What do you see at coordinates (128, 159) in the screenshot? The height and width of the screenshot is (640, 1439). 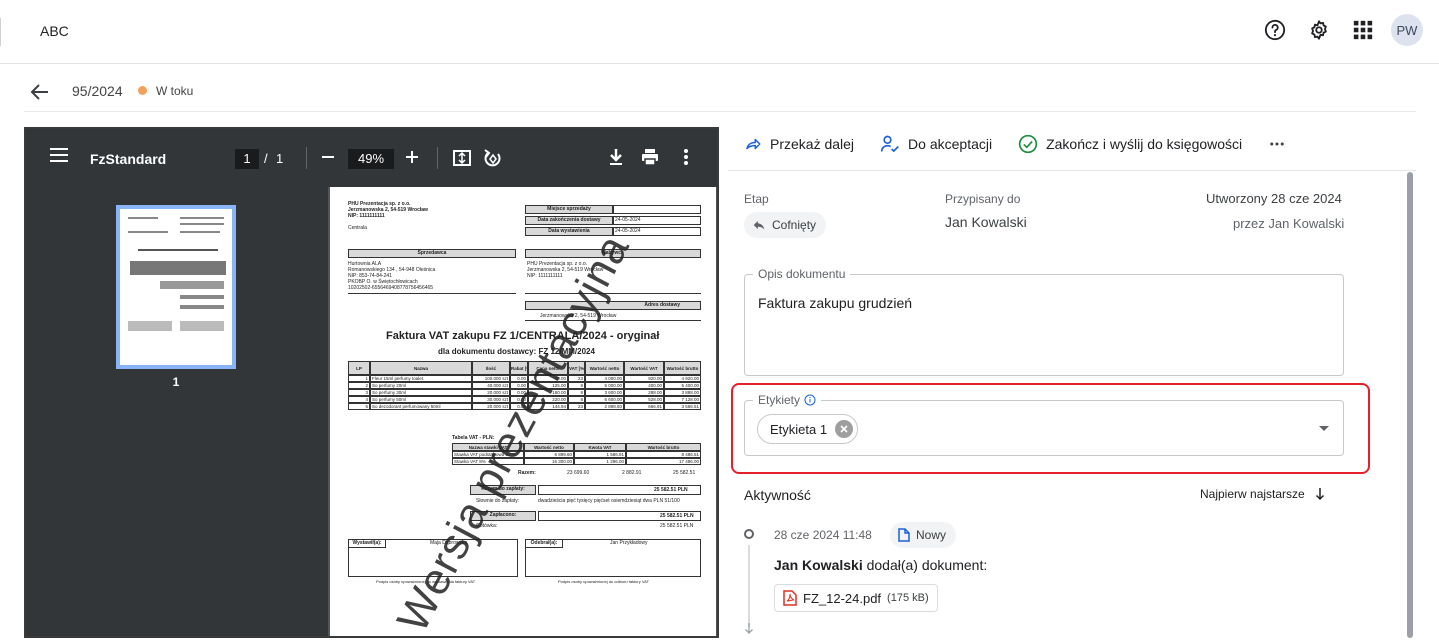 I see `pdf-title: FzStandard` at bounding box center [128, 159].